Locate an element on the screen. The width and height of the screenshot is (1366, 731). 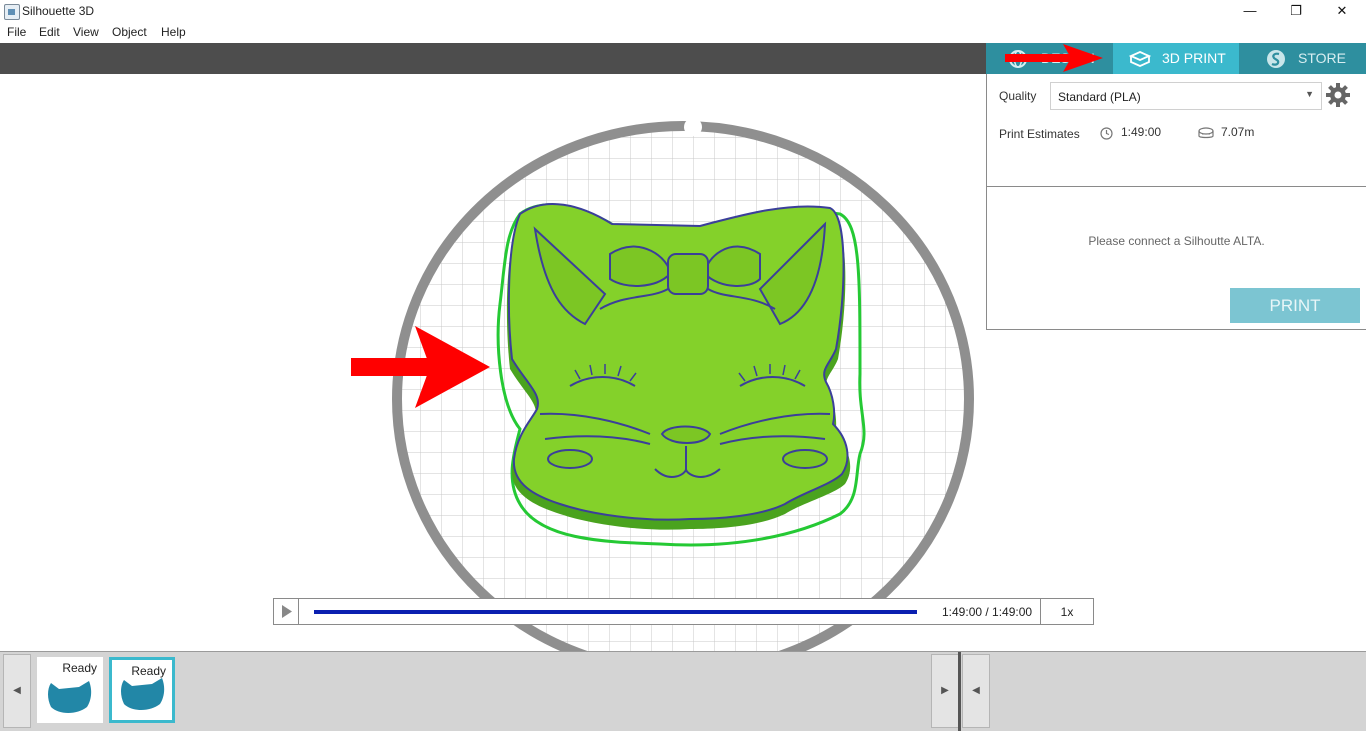
cube-icon is located at coordinates (1140, 59).